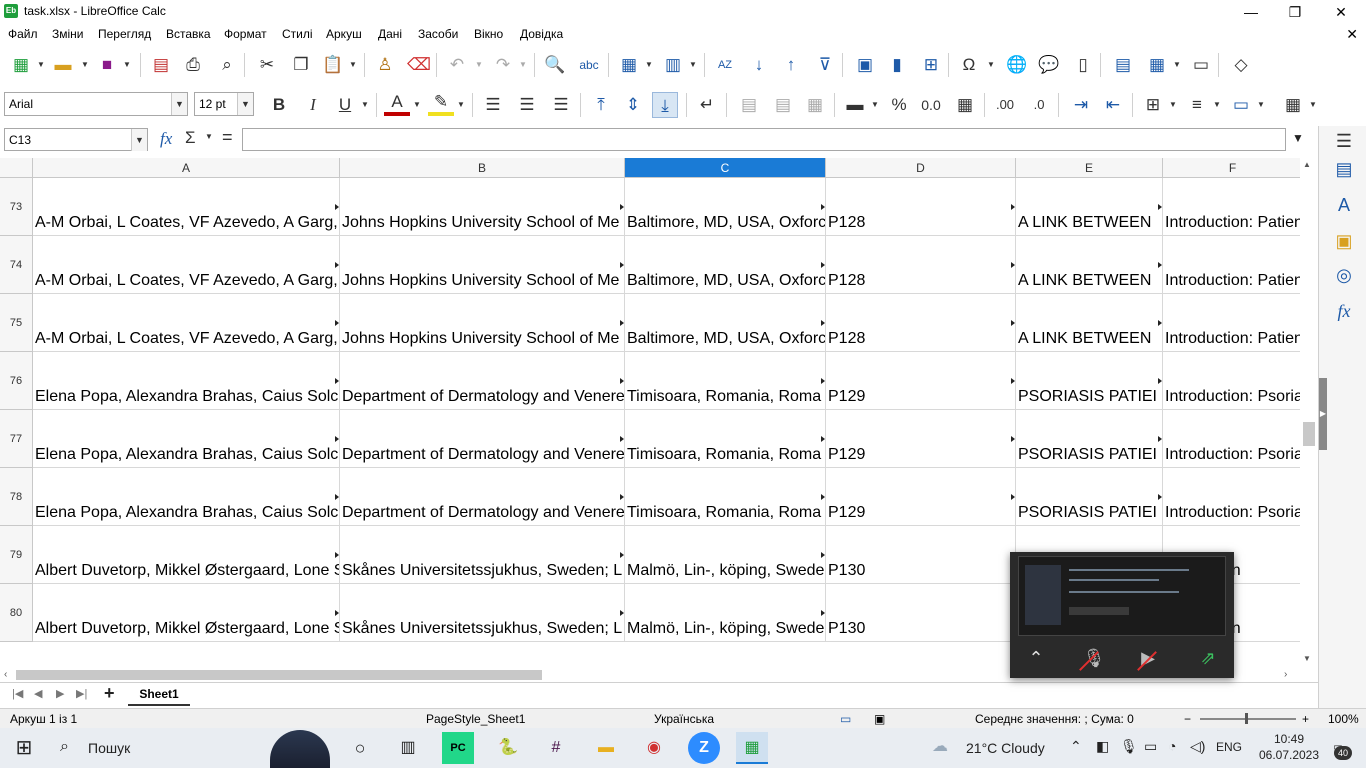  Describe the element at coordinates (1309, 413) in the screenshot. I see `vertical-scrollbar: ▲ ▼` at that location.